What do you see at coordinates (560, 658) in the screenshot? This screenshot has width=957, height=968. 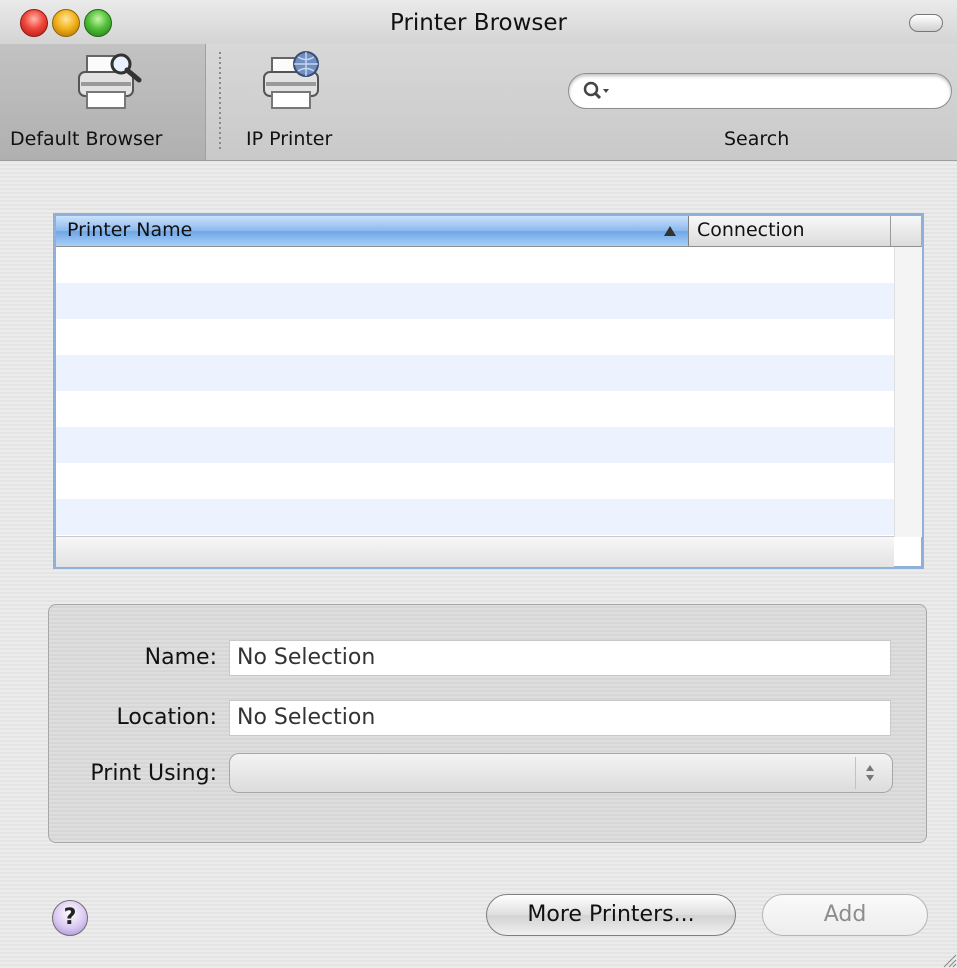 I see `name-field: No Selection` at bounding box center [560, 658].